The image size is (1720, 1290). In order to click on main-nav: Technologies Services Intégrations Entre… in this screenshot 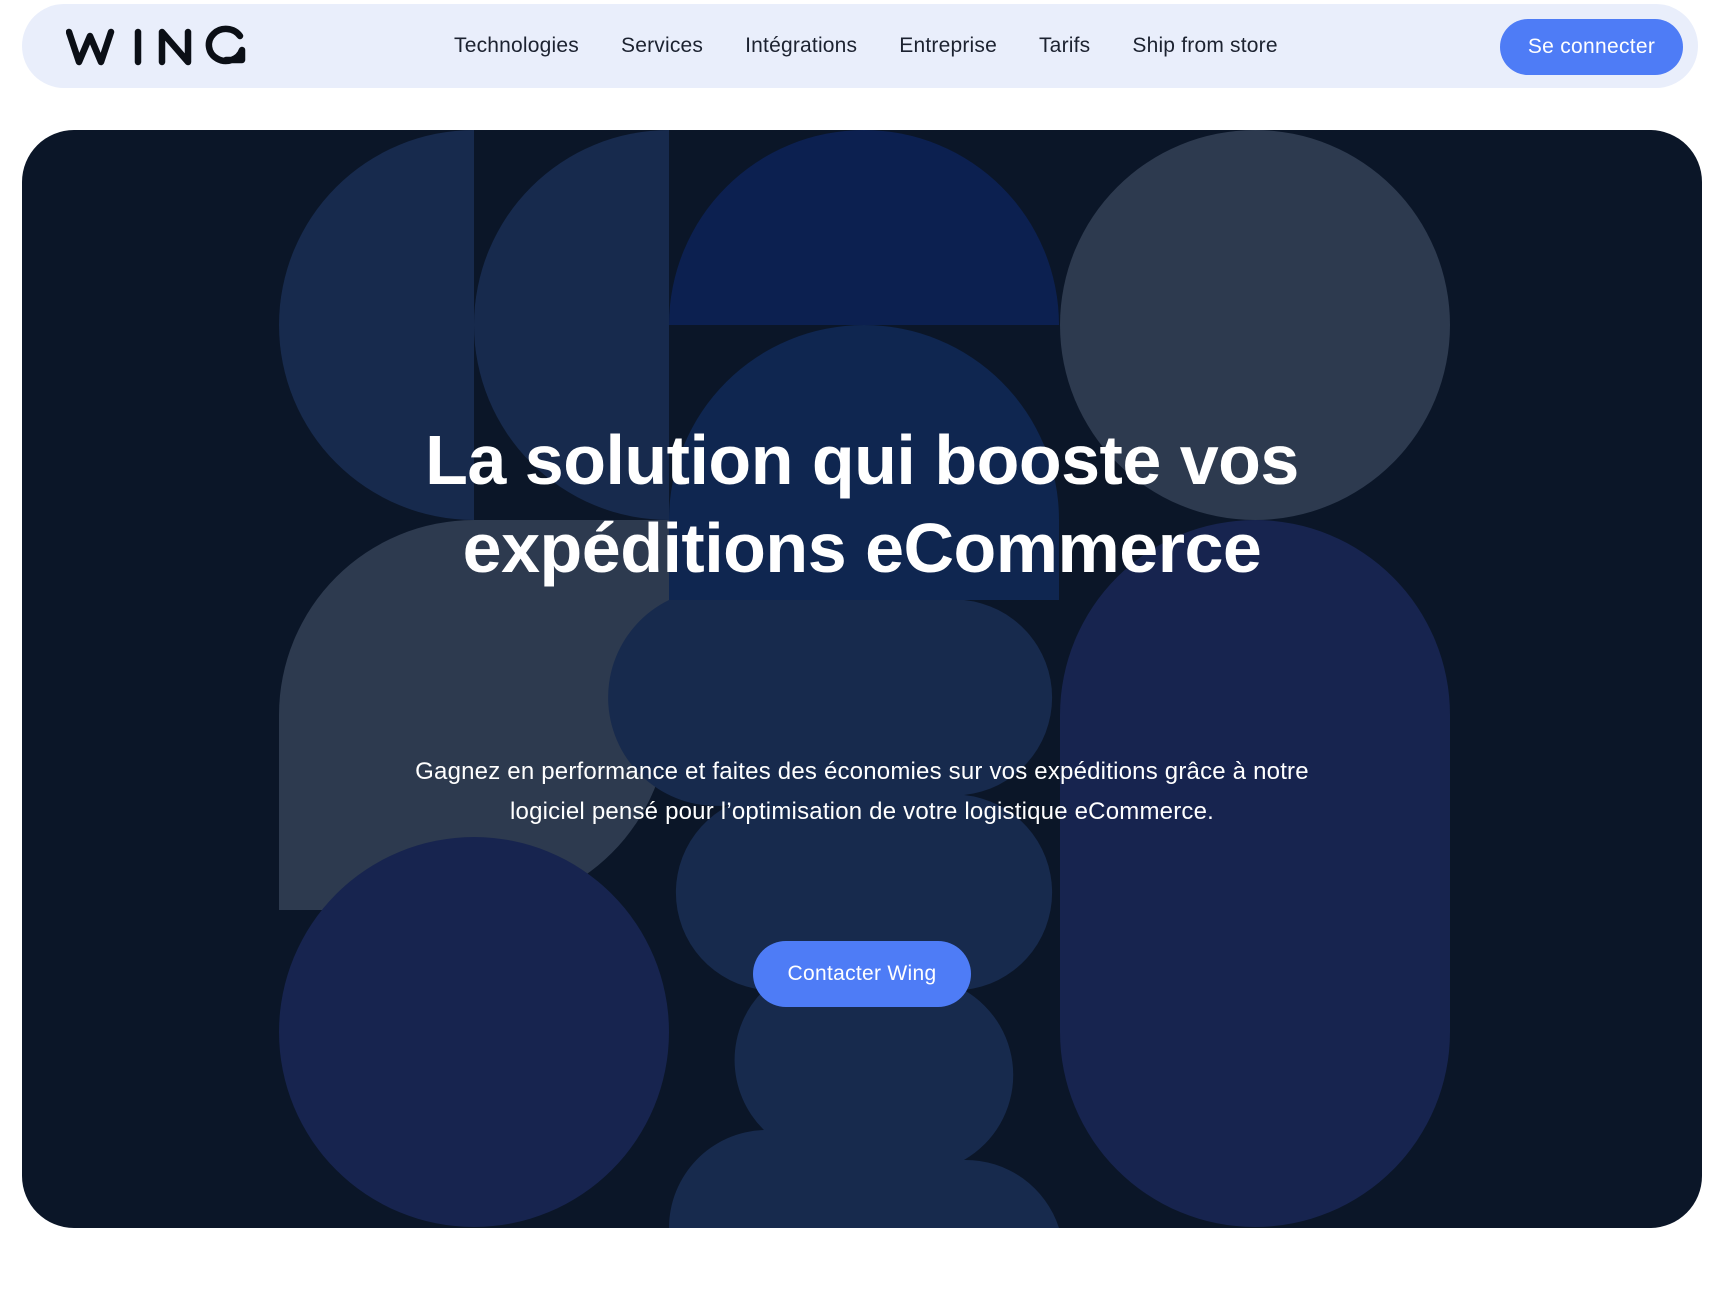, I will do `click(866, 46)`.